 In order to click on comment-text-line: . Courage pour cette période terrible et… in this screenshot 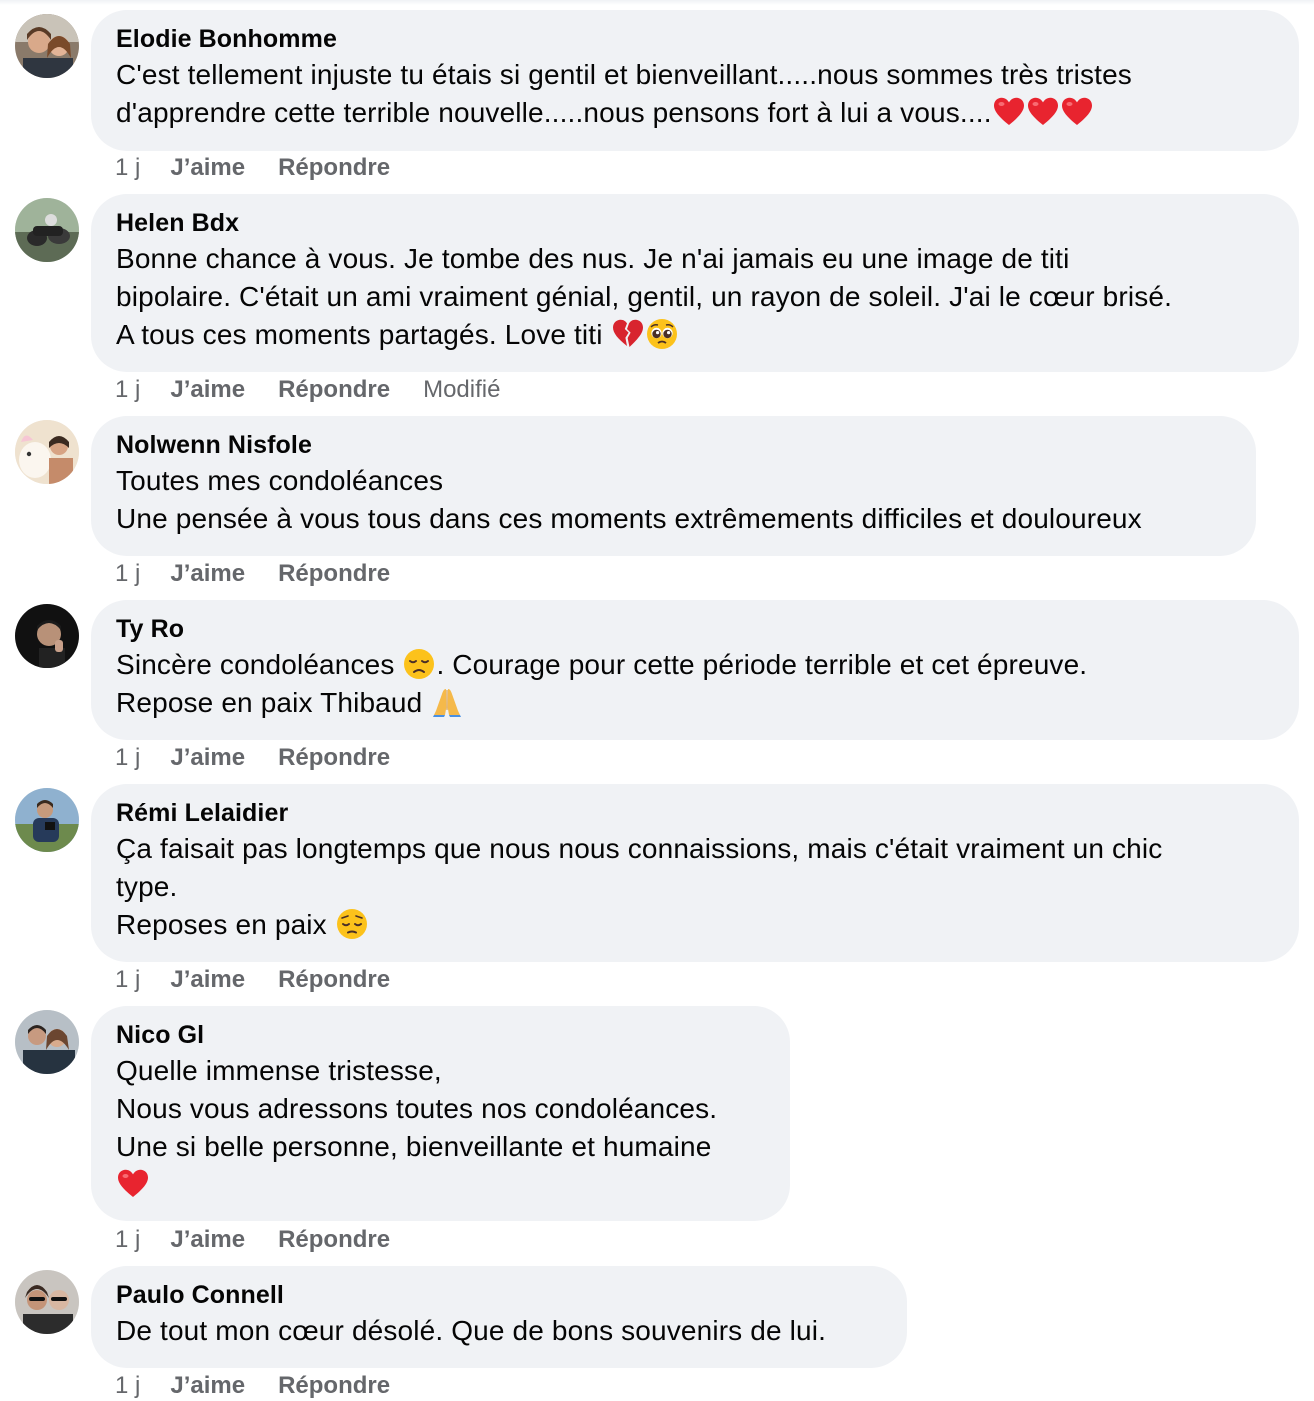, I will do `click(762, 664)`.